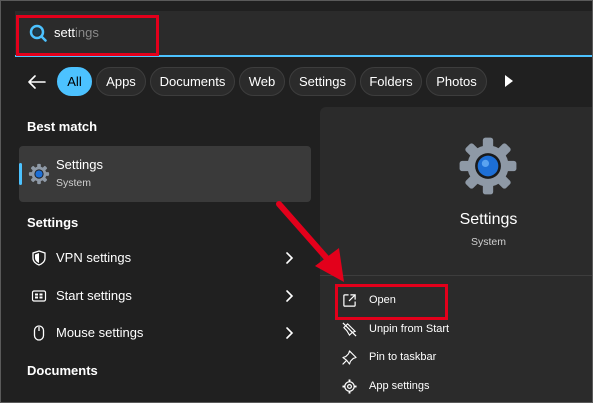  What do you see at coordinates (121, 81) in the screenshot?
I see `filter-apps: Apps` at bounding box center [121, 81].